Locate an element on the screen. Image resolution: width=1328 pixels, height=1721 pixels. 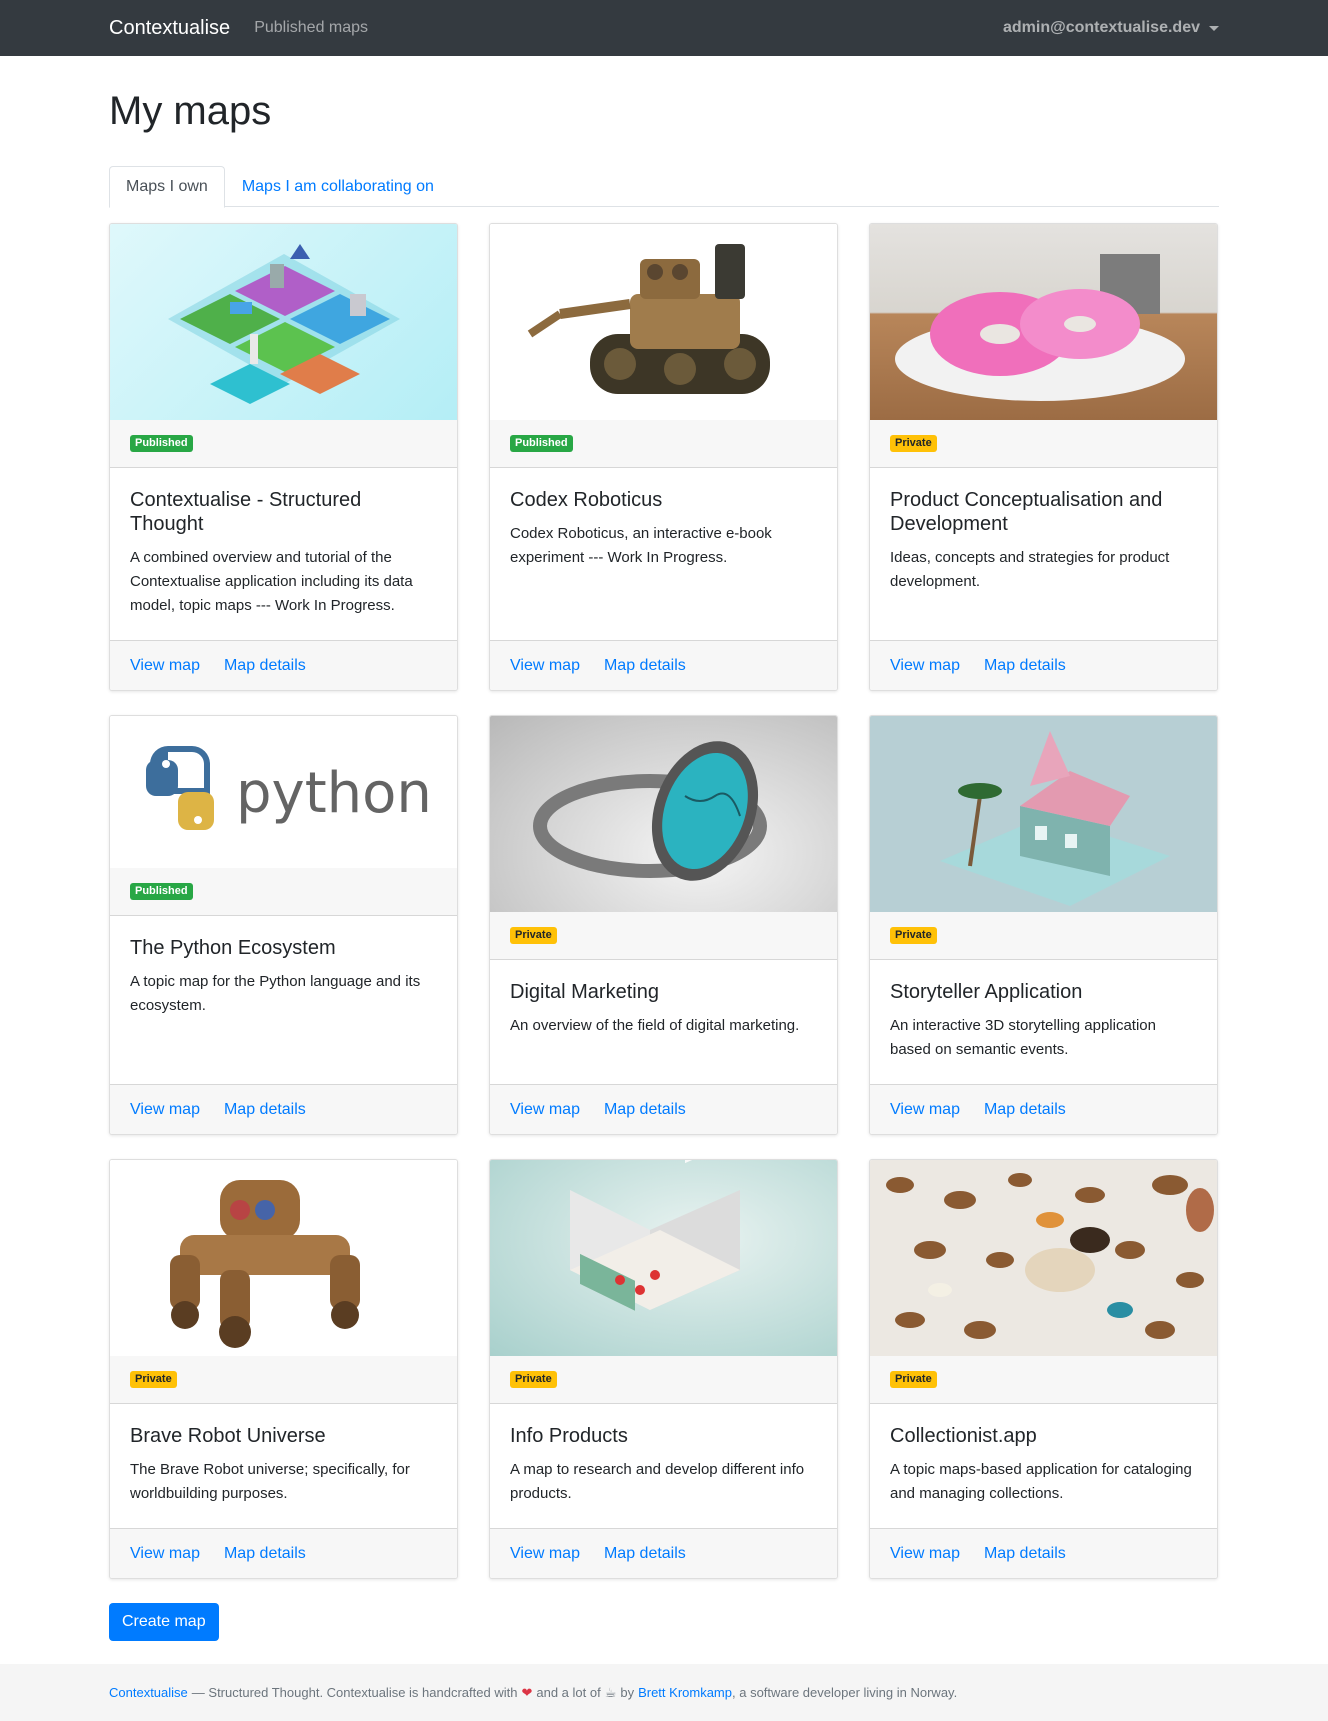
donuts-illustration is located at coordinates (1040, 327).